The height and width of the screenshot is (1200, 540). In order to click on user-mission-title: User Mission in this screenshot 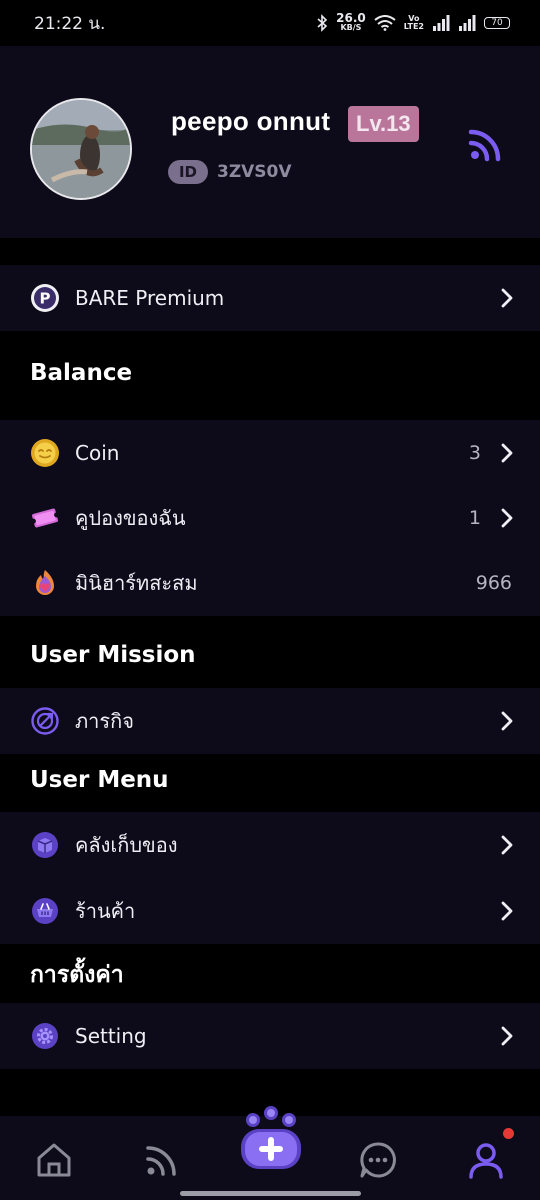, I will do `click(113, 655)`.